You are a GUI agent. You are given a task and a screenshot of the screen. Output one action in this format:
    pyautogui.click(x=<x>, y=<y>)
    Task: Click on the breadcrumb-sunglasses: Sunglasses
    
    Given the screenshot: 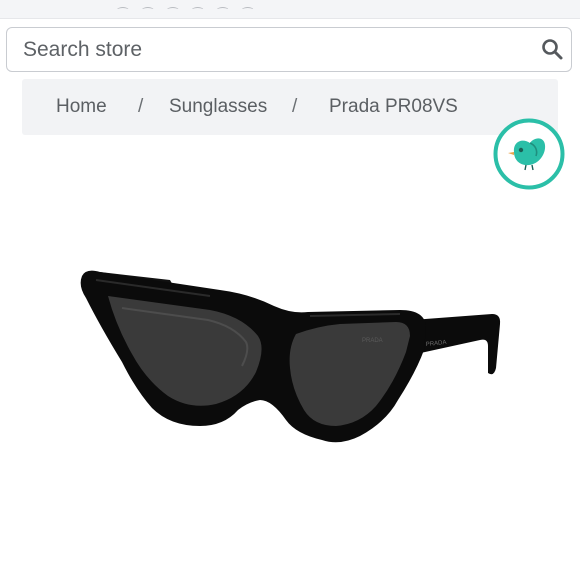 What is the action you would take?
    pyautogui.click(x=218, y=107)
    